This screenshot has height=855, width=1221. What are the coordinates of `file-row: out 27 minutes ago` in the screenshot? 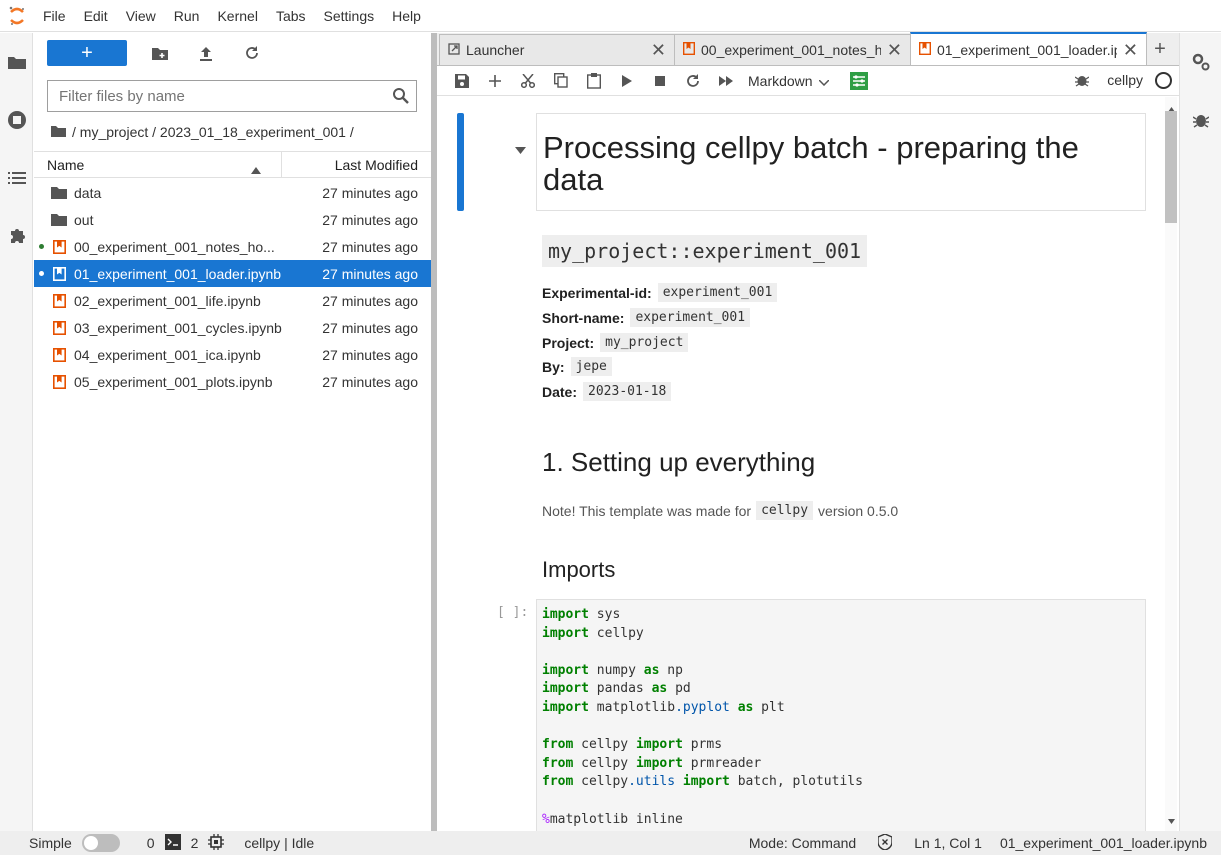 It's located at (232, 219).